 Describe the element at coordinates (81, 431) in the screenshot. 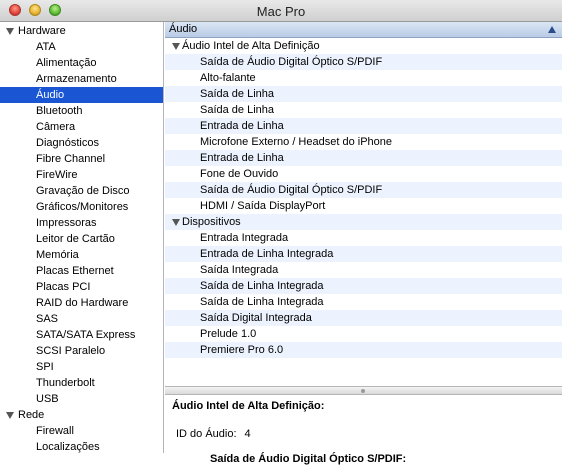

I see `sidebar-item-firewall: Firewall` at that location.